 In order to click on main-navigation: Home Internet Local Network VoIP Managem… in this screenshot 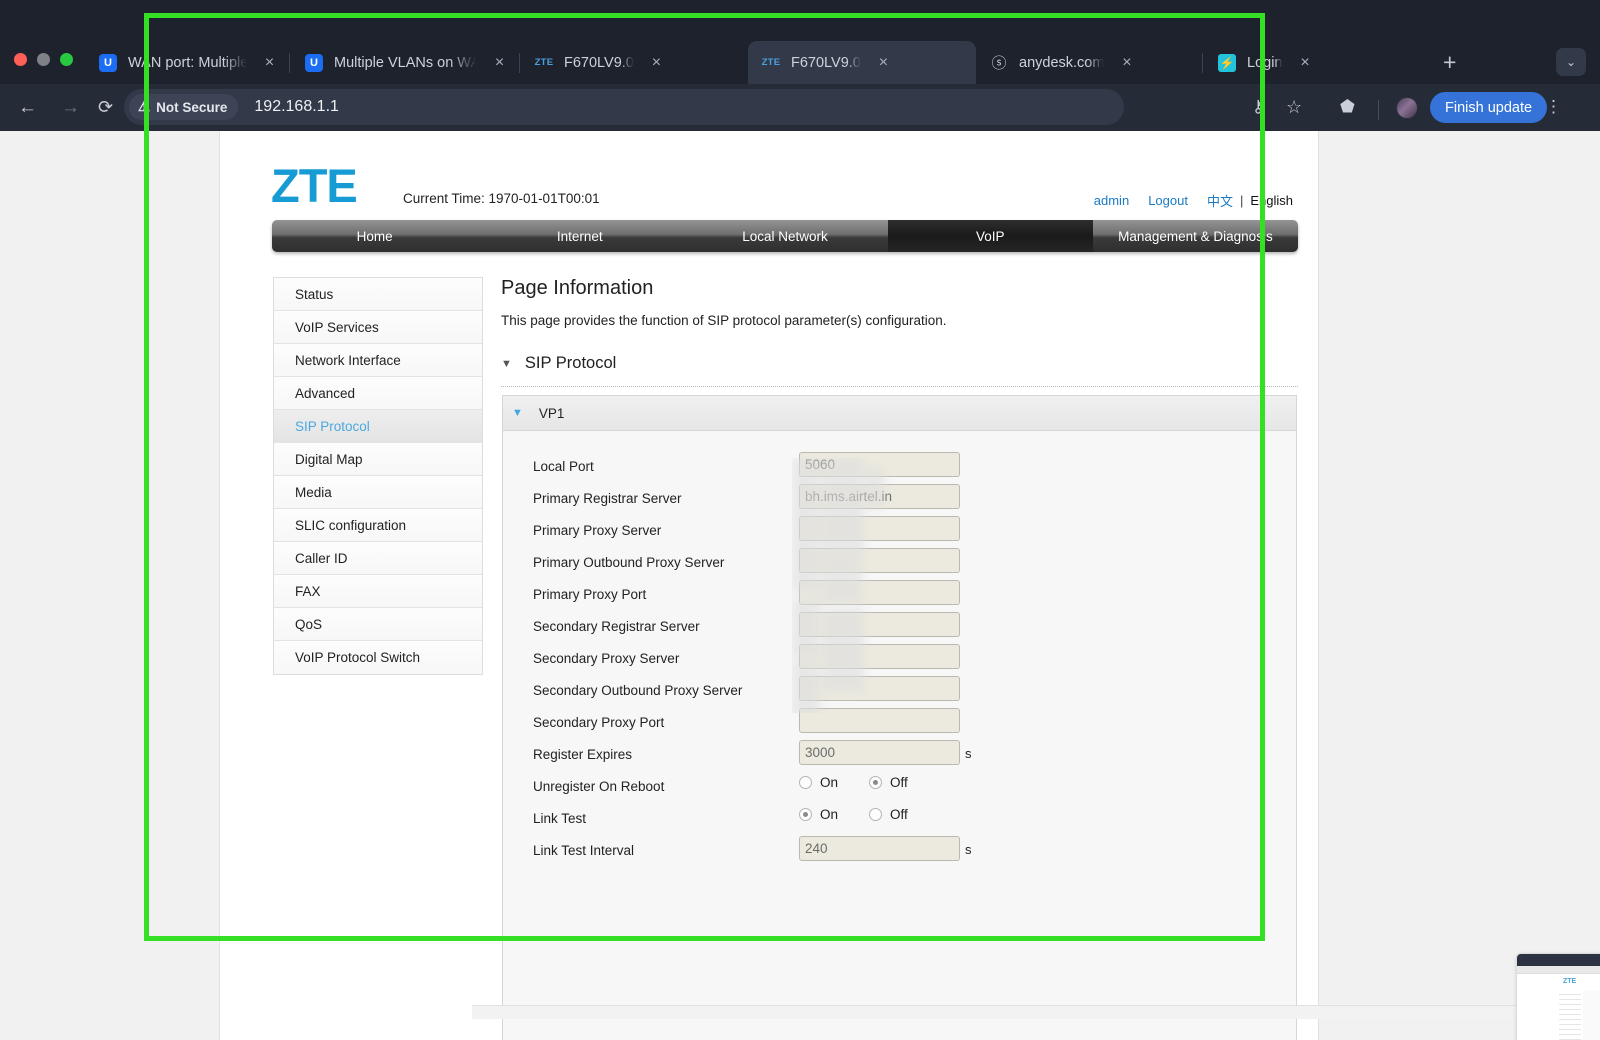, I will do `click(785, 236)`.